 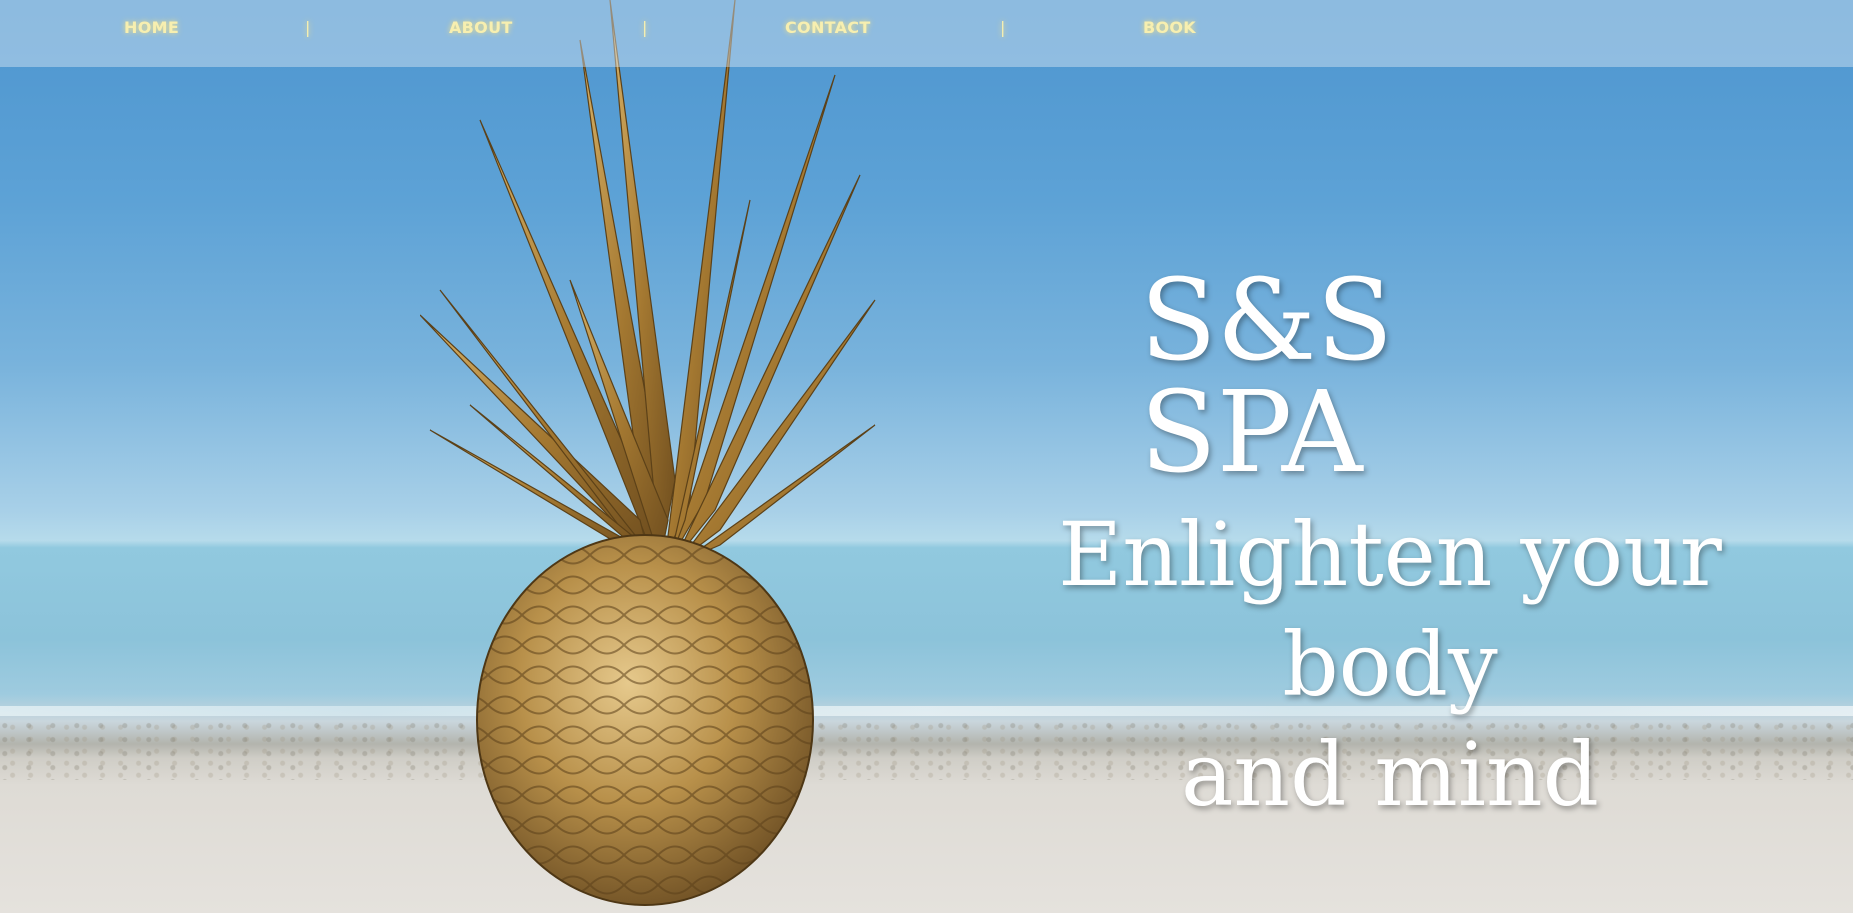 I want to click on tagline-line-1: Enlighten your body, so click(x=1390, y=609).